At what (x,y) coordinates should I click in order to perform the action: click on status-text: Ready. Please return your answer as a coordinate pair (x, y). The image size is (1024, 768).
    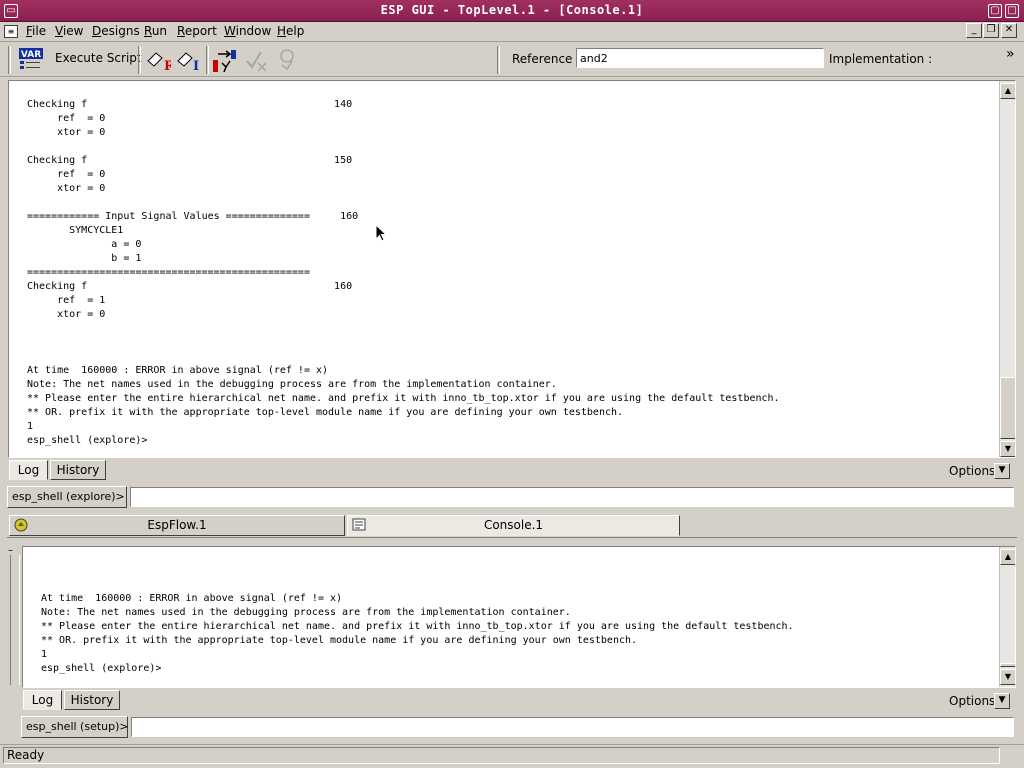
    Looking at the image, I should click on (501, 755).